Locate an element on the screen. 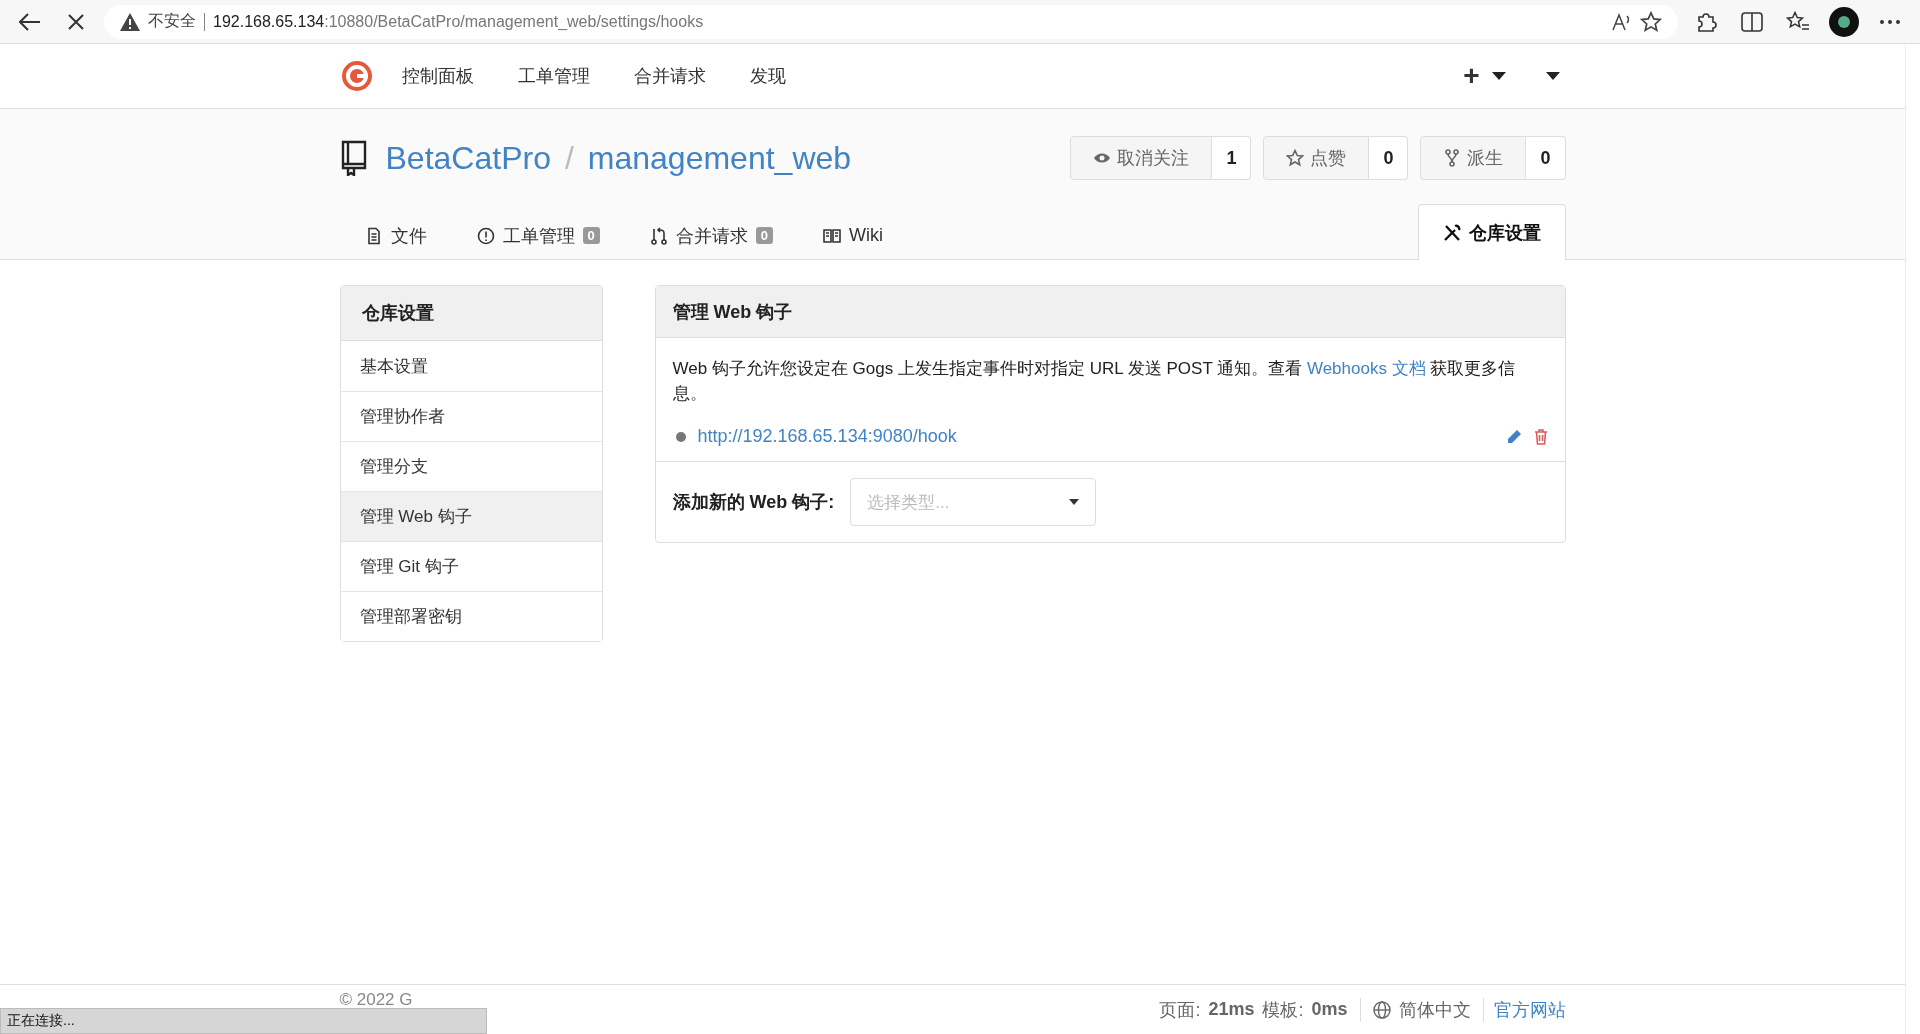  nav-link: 控制面板 is located at coordinates (437, 76).